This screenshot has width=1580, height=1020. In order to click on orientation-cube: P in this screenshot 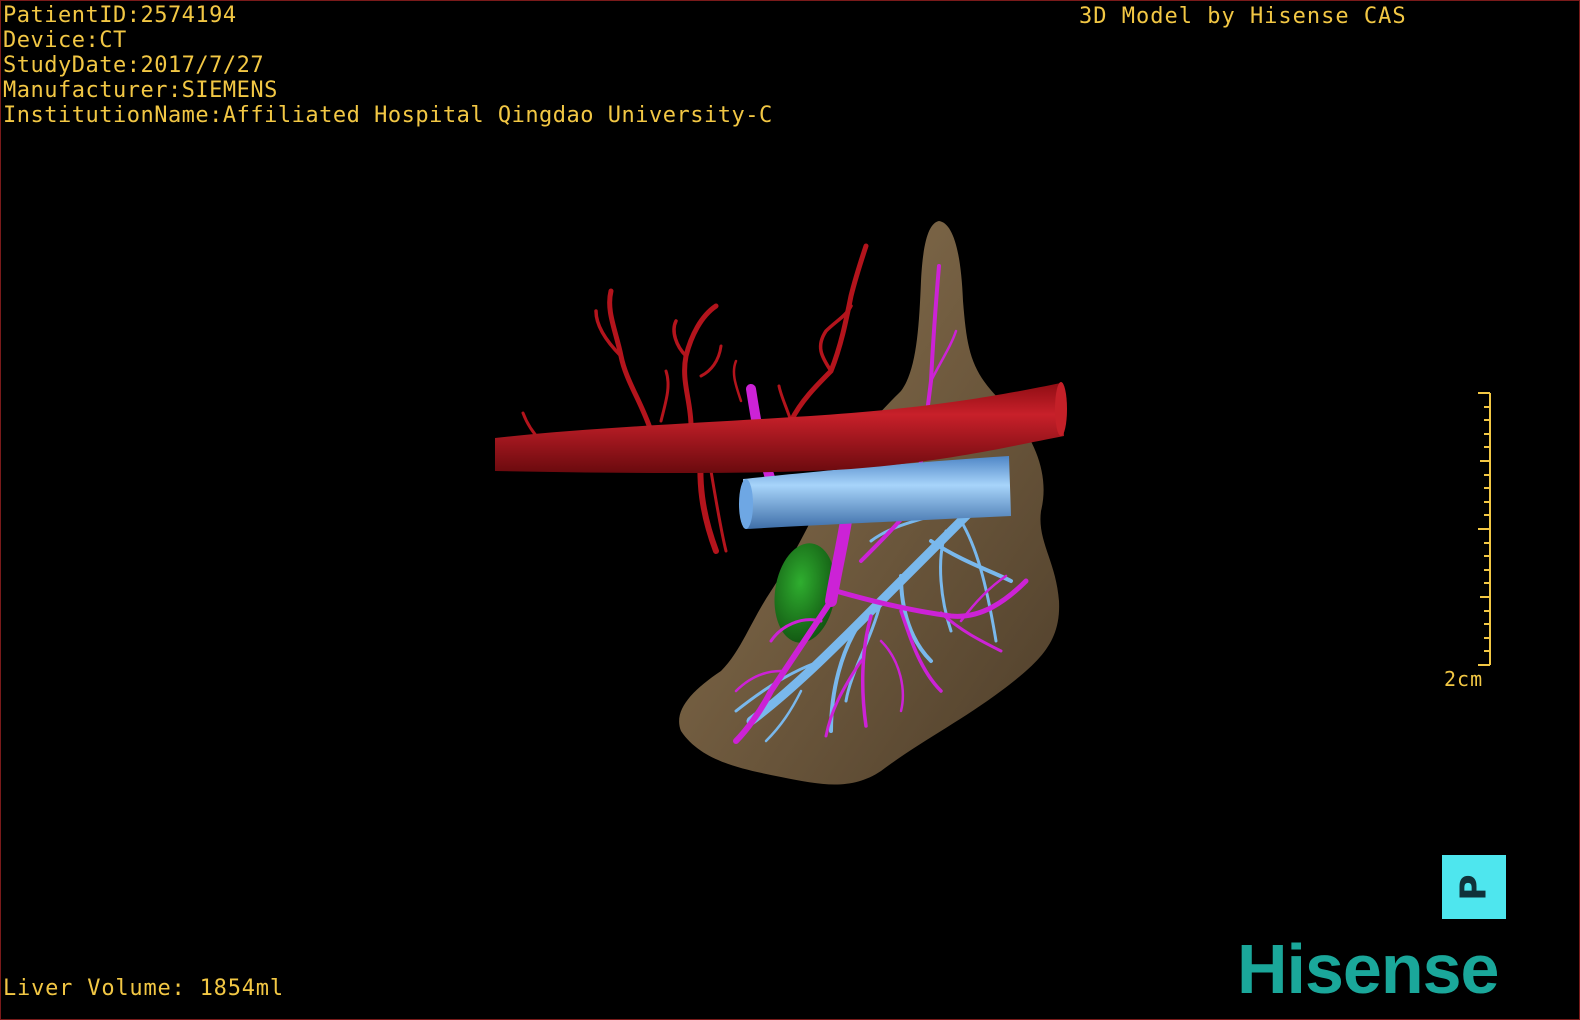, I will do `click(1474, 887)`.